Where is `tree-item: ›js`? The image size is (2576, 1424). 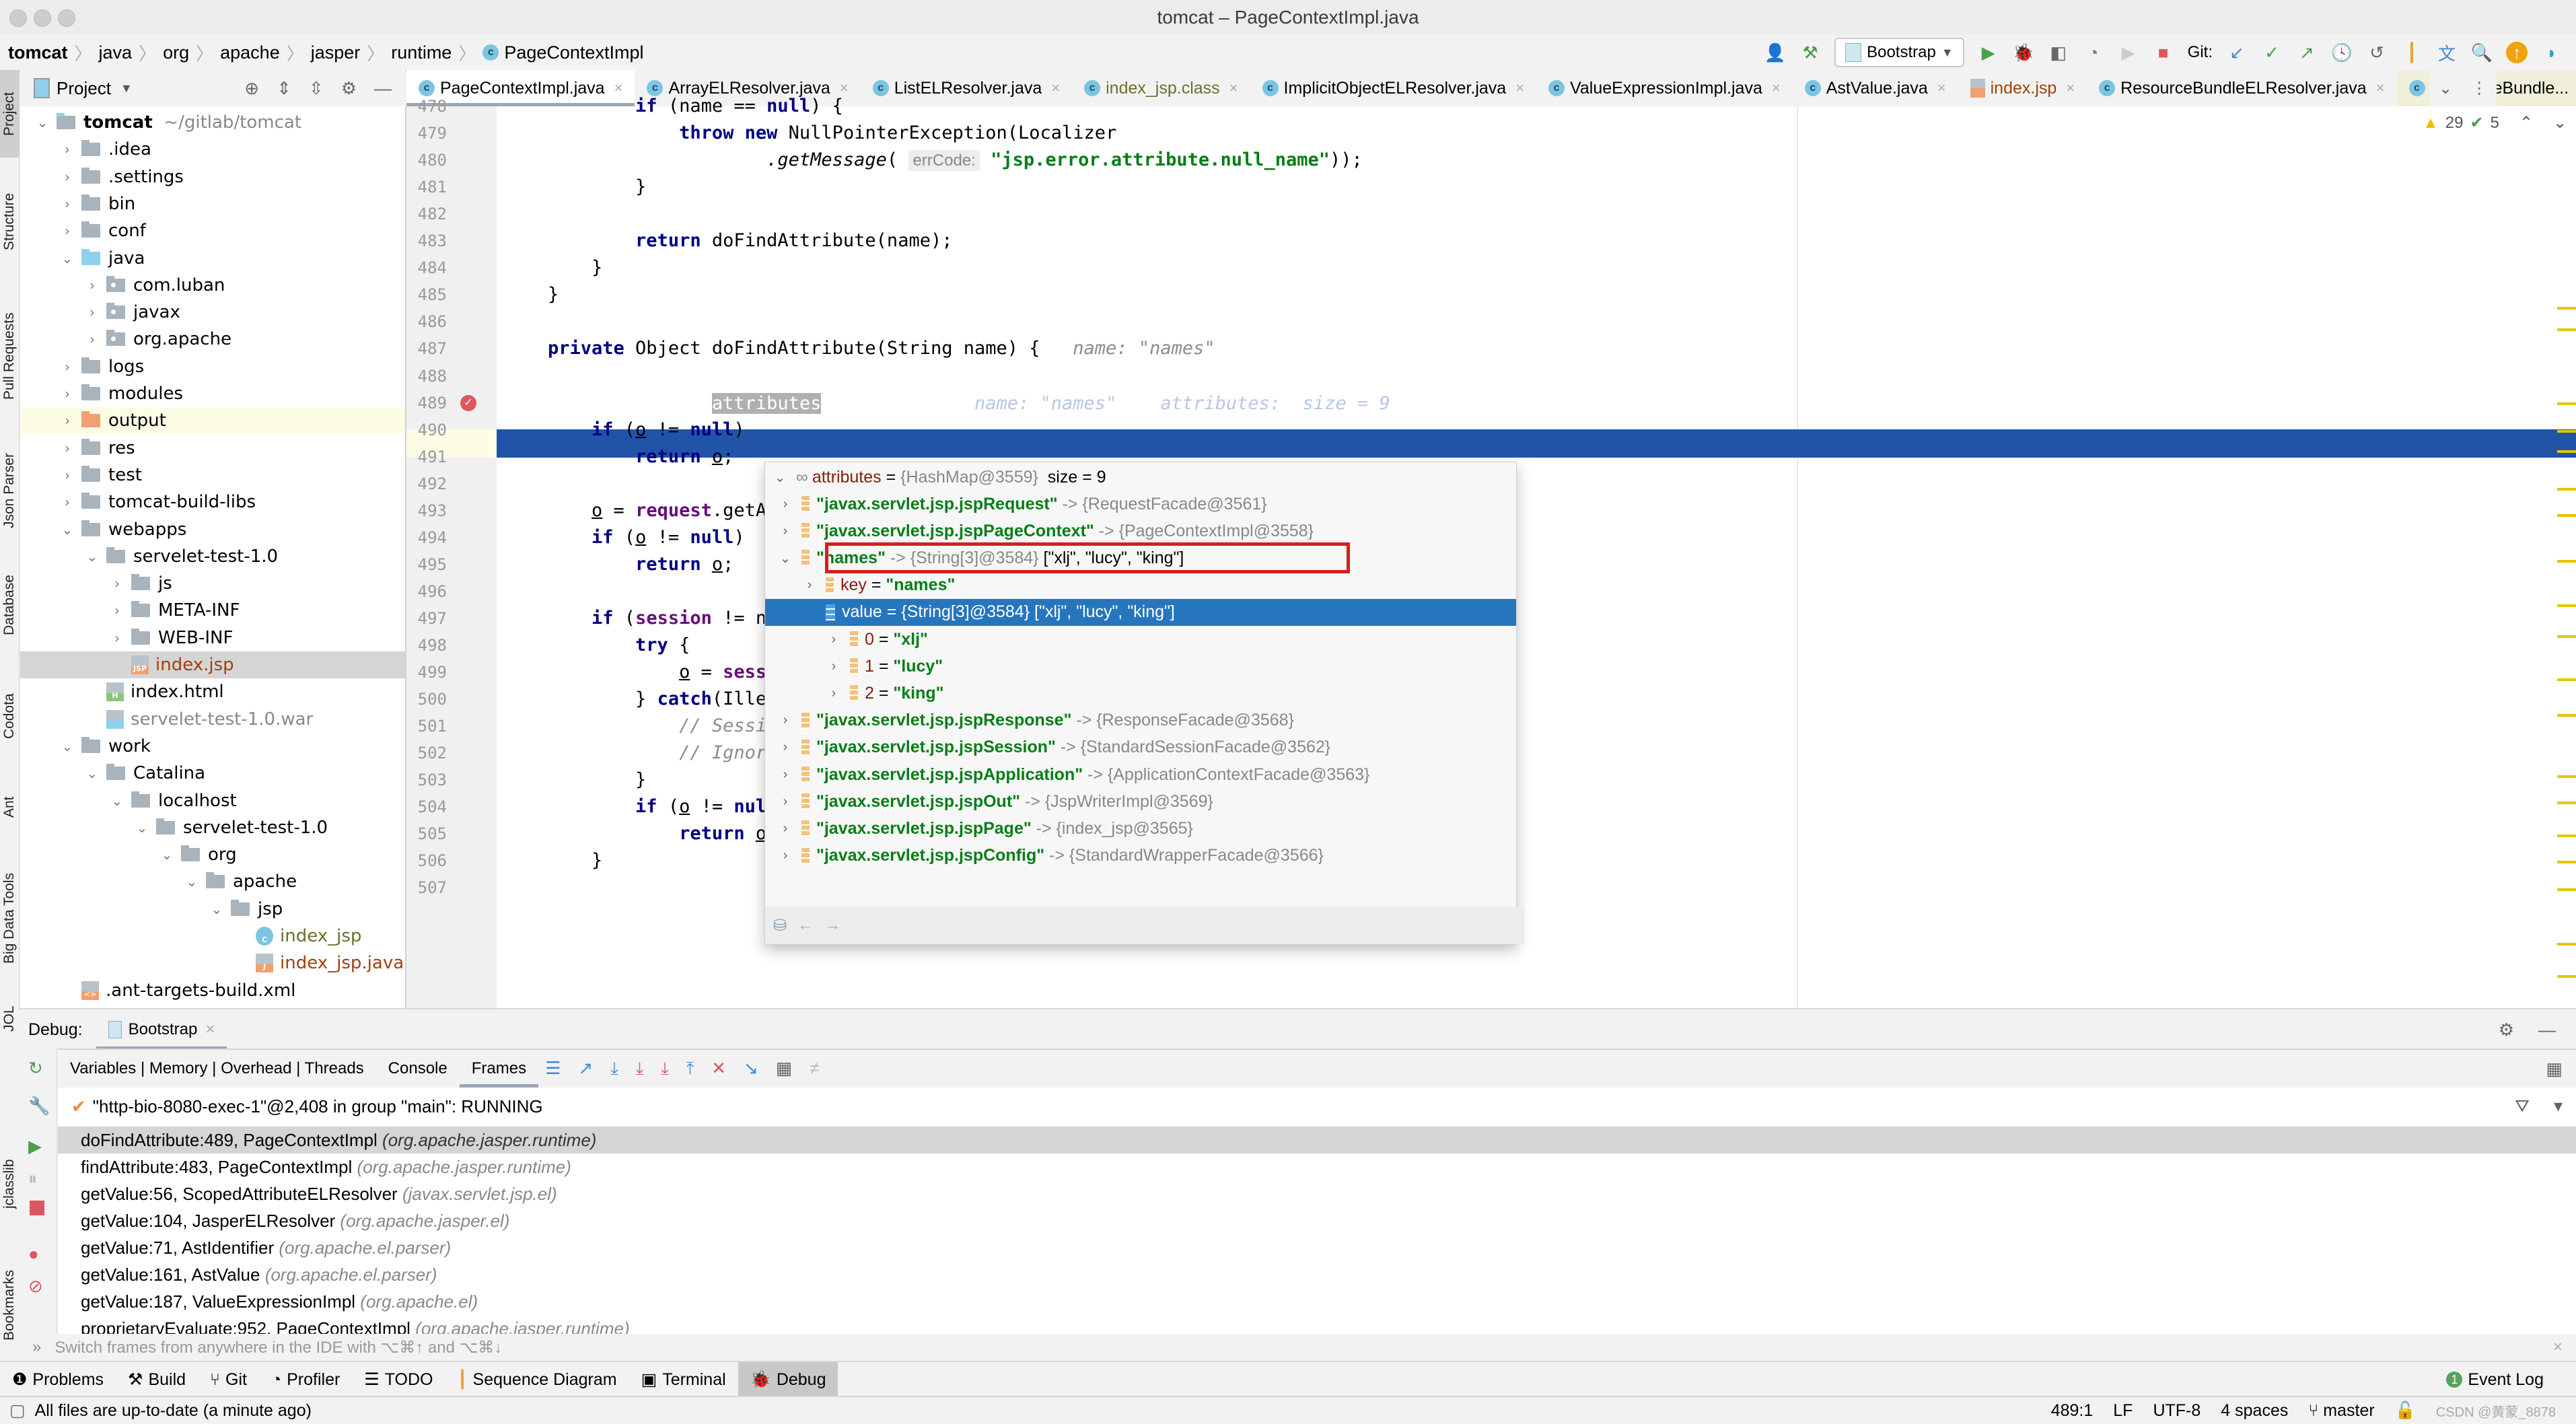 tree-item: ›js is located at coordinates (212, 583).